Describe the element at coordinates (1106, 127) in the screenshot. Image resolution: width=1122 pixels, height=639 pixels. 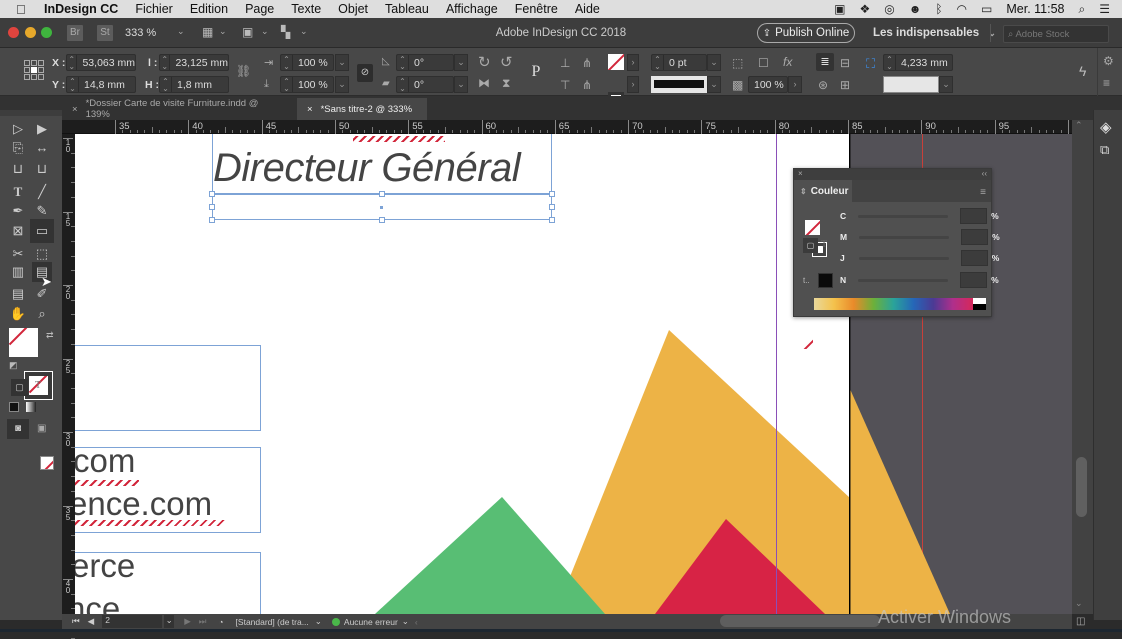
I see `layers-panel-icon: ◈` at that location.